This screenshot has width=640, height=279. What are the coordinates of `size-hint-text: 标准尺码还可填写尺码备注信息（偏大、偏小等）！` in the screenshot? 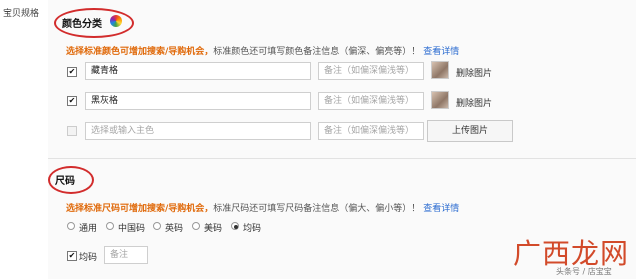 It's located at (317, 209).